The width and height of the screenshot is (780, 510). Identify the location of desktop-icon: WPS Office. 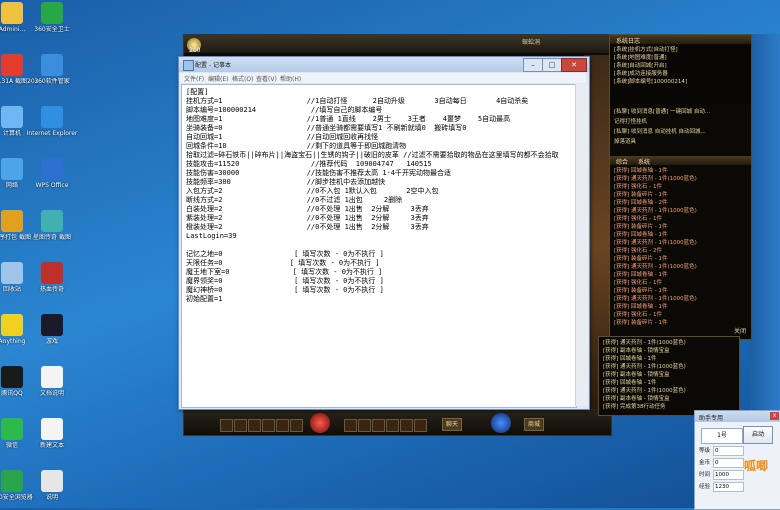
(52, 173).